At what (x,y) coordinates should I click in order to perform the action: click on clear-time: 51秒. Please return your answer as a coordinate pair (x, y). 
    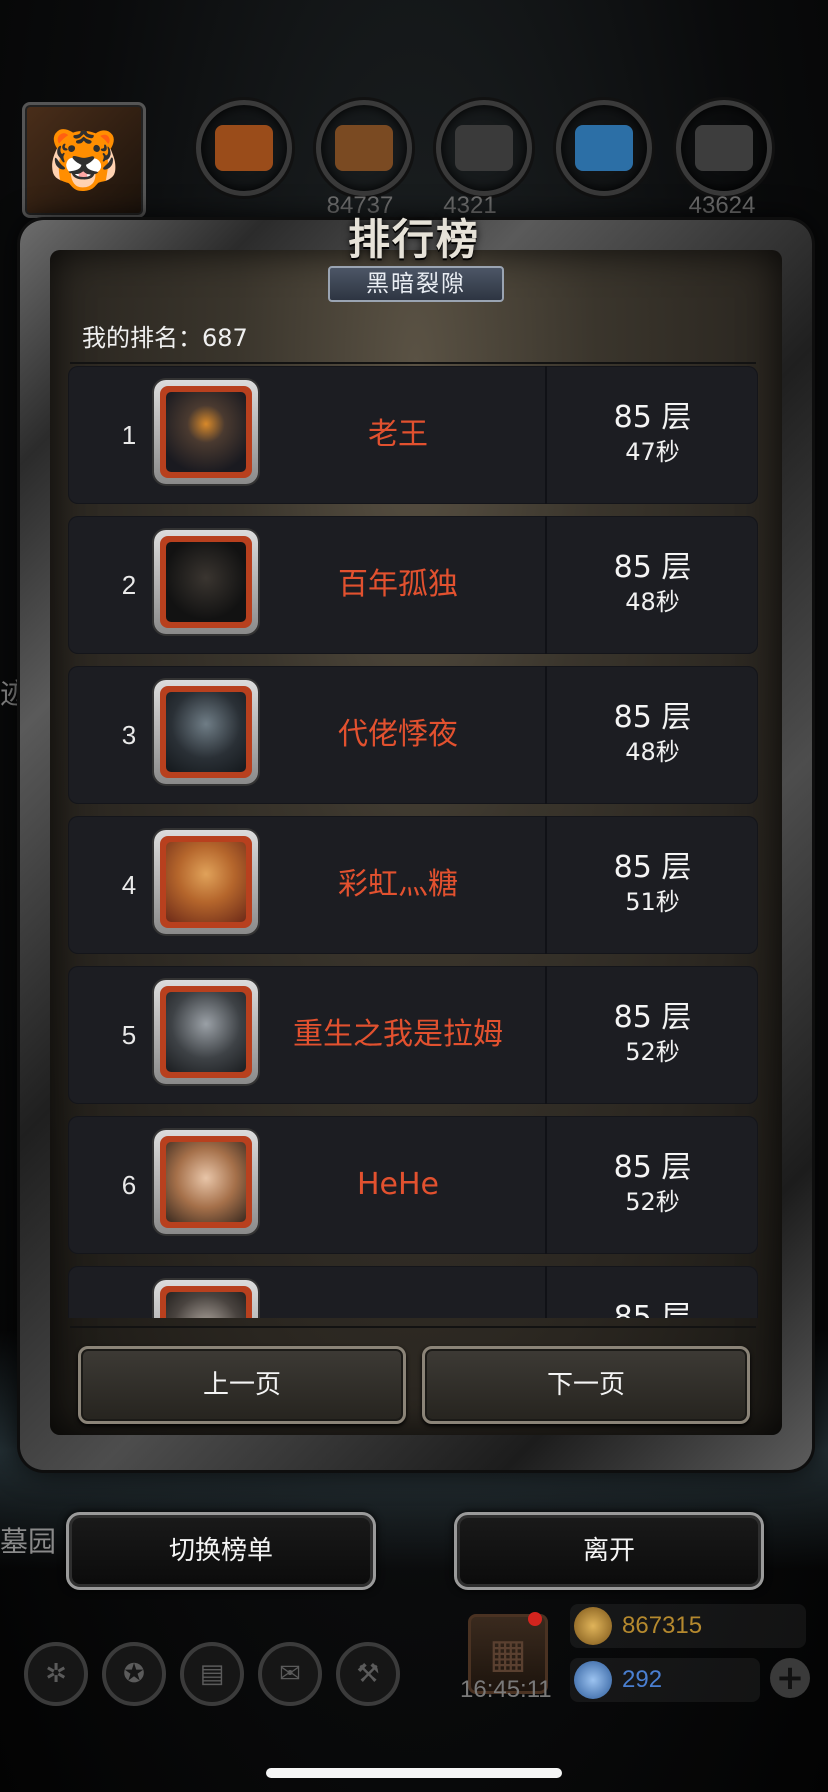
    Looking at the image, I should click on (652, 902).